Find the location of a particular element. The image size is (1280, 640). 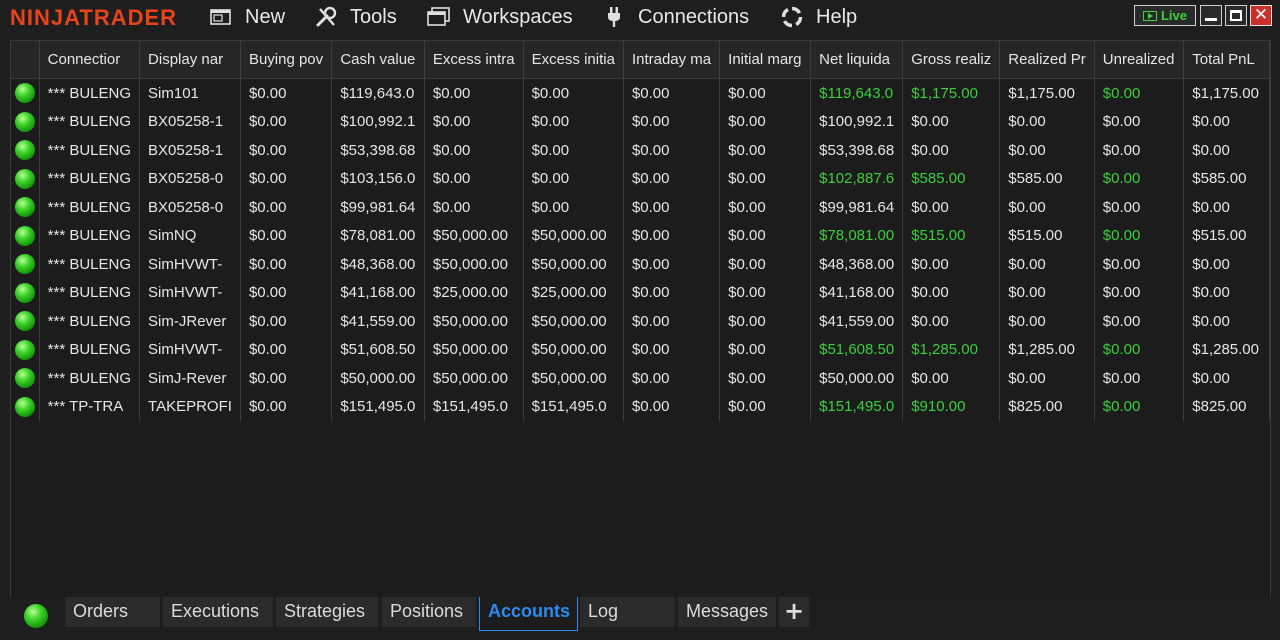

table-cell: $41,559.00 is located at coordinates (857, 321).